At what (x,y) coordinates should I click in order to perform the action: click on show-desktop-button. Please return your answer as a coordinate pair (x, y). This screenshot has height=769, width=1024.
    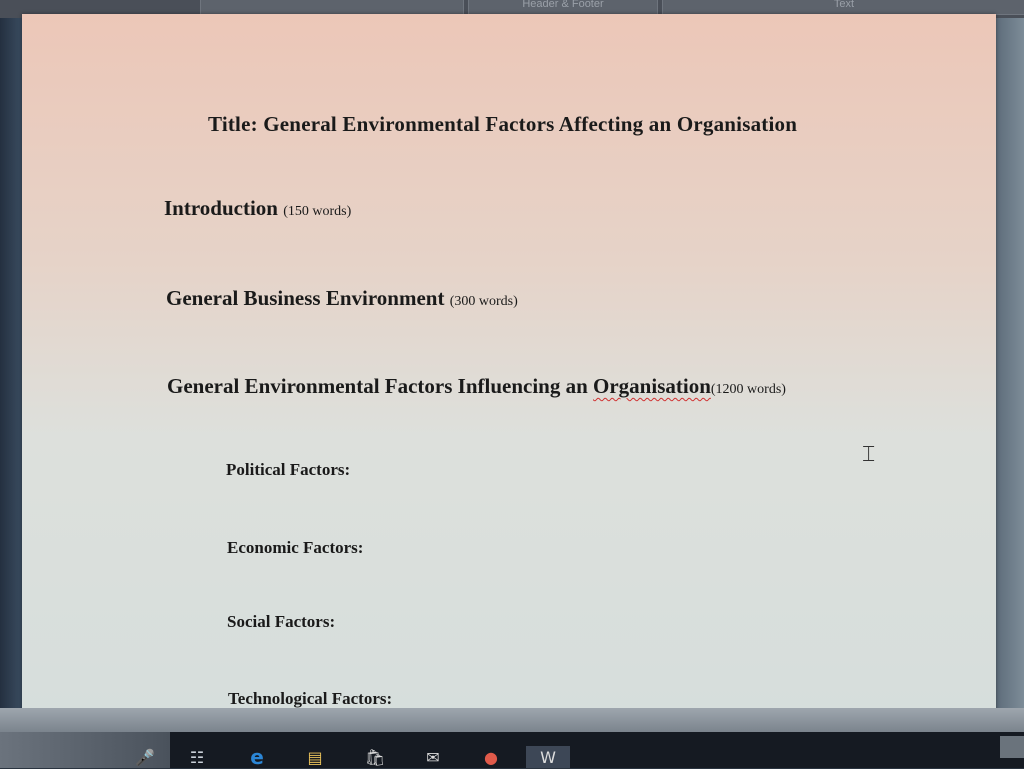
    Looking at the image, I should click on (1012, 747).